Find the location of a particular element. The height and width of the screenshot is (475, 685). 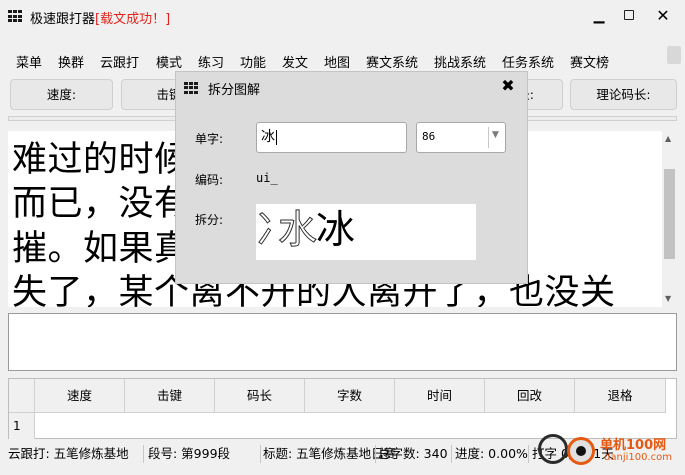

chevron-down-icon: ▼ is located at coordinates (495, 135).